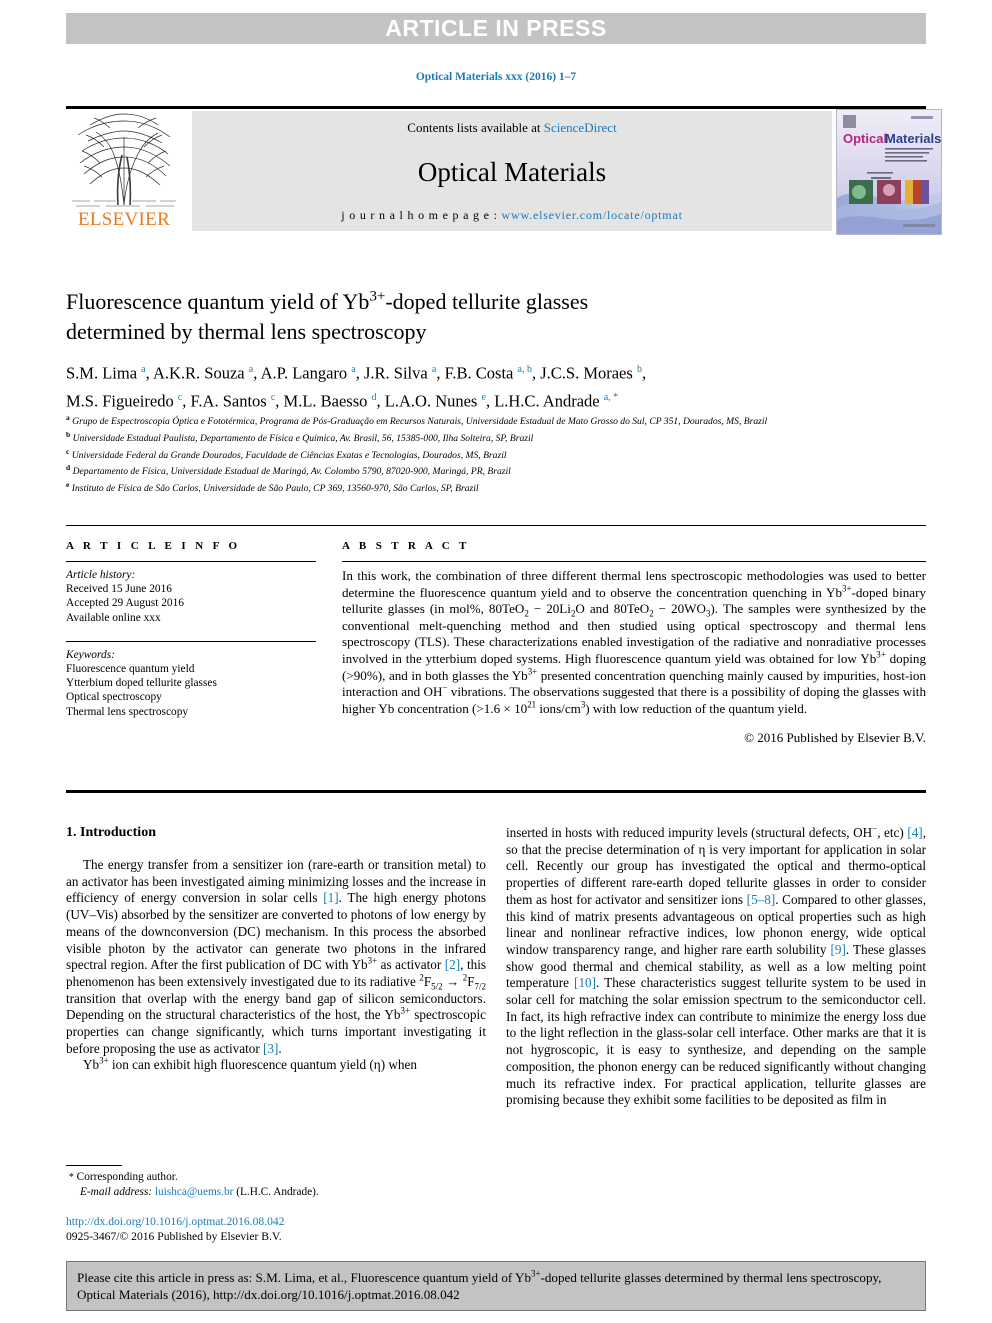 The image size is (992, 1323). Describe the element at coordinates (592, 215) in the screenshot. I see `homepage-url-link: www.elsevier.com/locate/optmat` at that location.